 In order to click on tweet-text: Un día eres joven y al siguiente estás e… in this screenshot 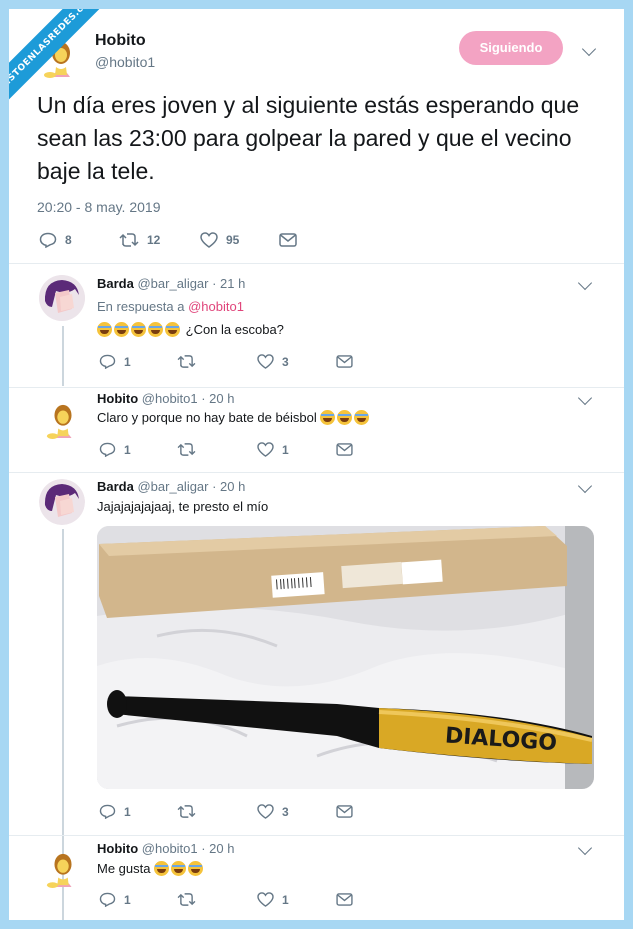, I will do `click(308, 138)`.